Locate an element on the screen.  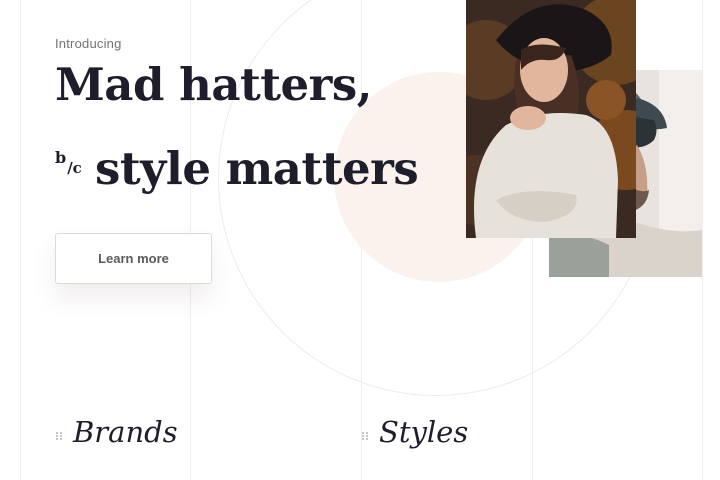
headline-line-2: style matters is located at coordinates (257, 168).